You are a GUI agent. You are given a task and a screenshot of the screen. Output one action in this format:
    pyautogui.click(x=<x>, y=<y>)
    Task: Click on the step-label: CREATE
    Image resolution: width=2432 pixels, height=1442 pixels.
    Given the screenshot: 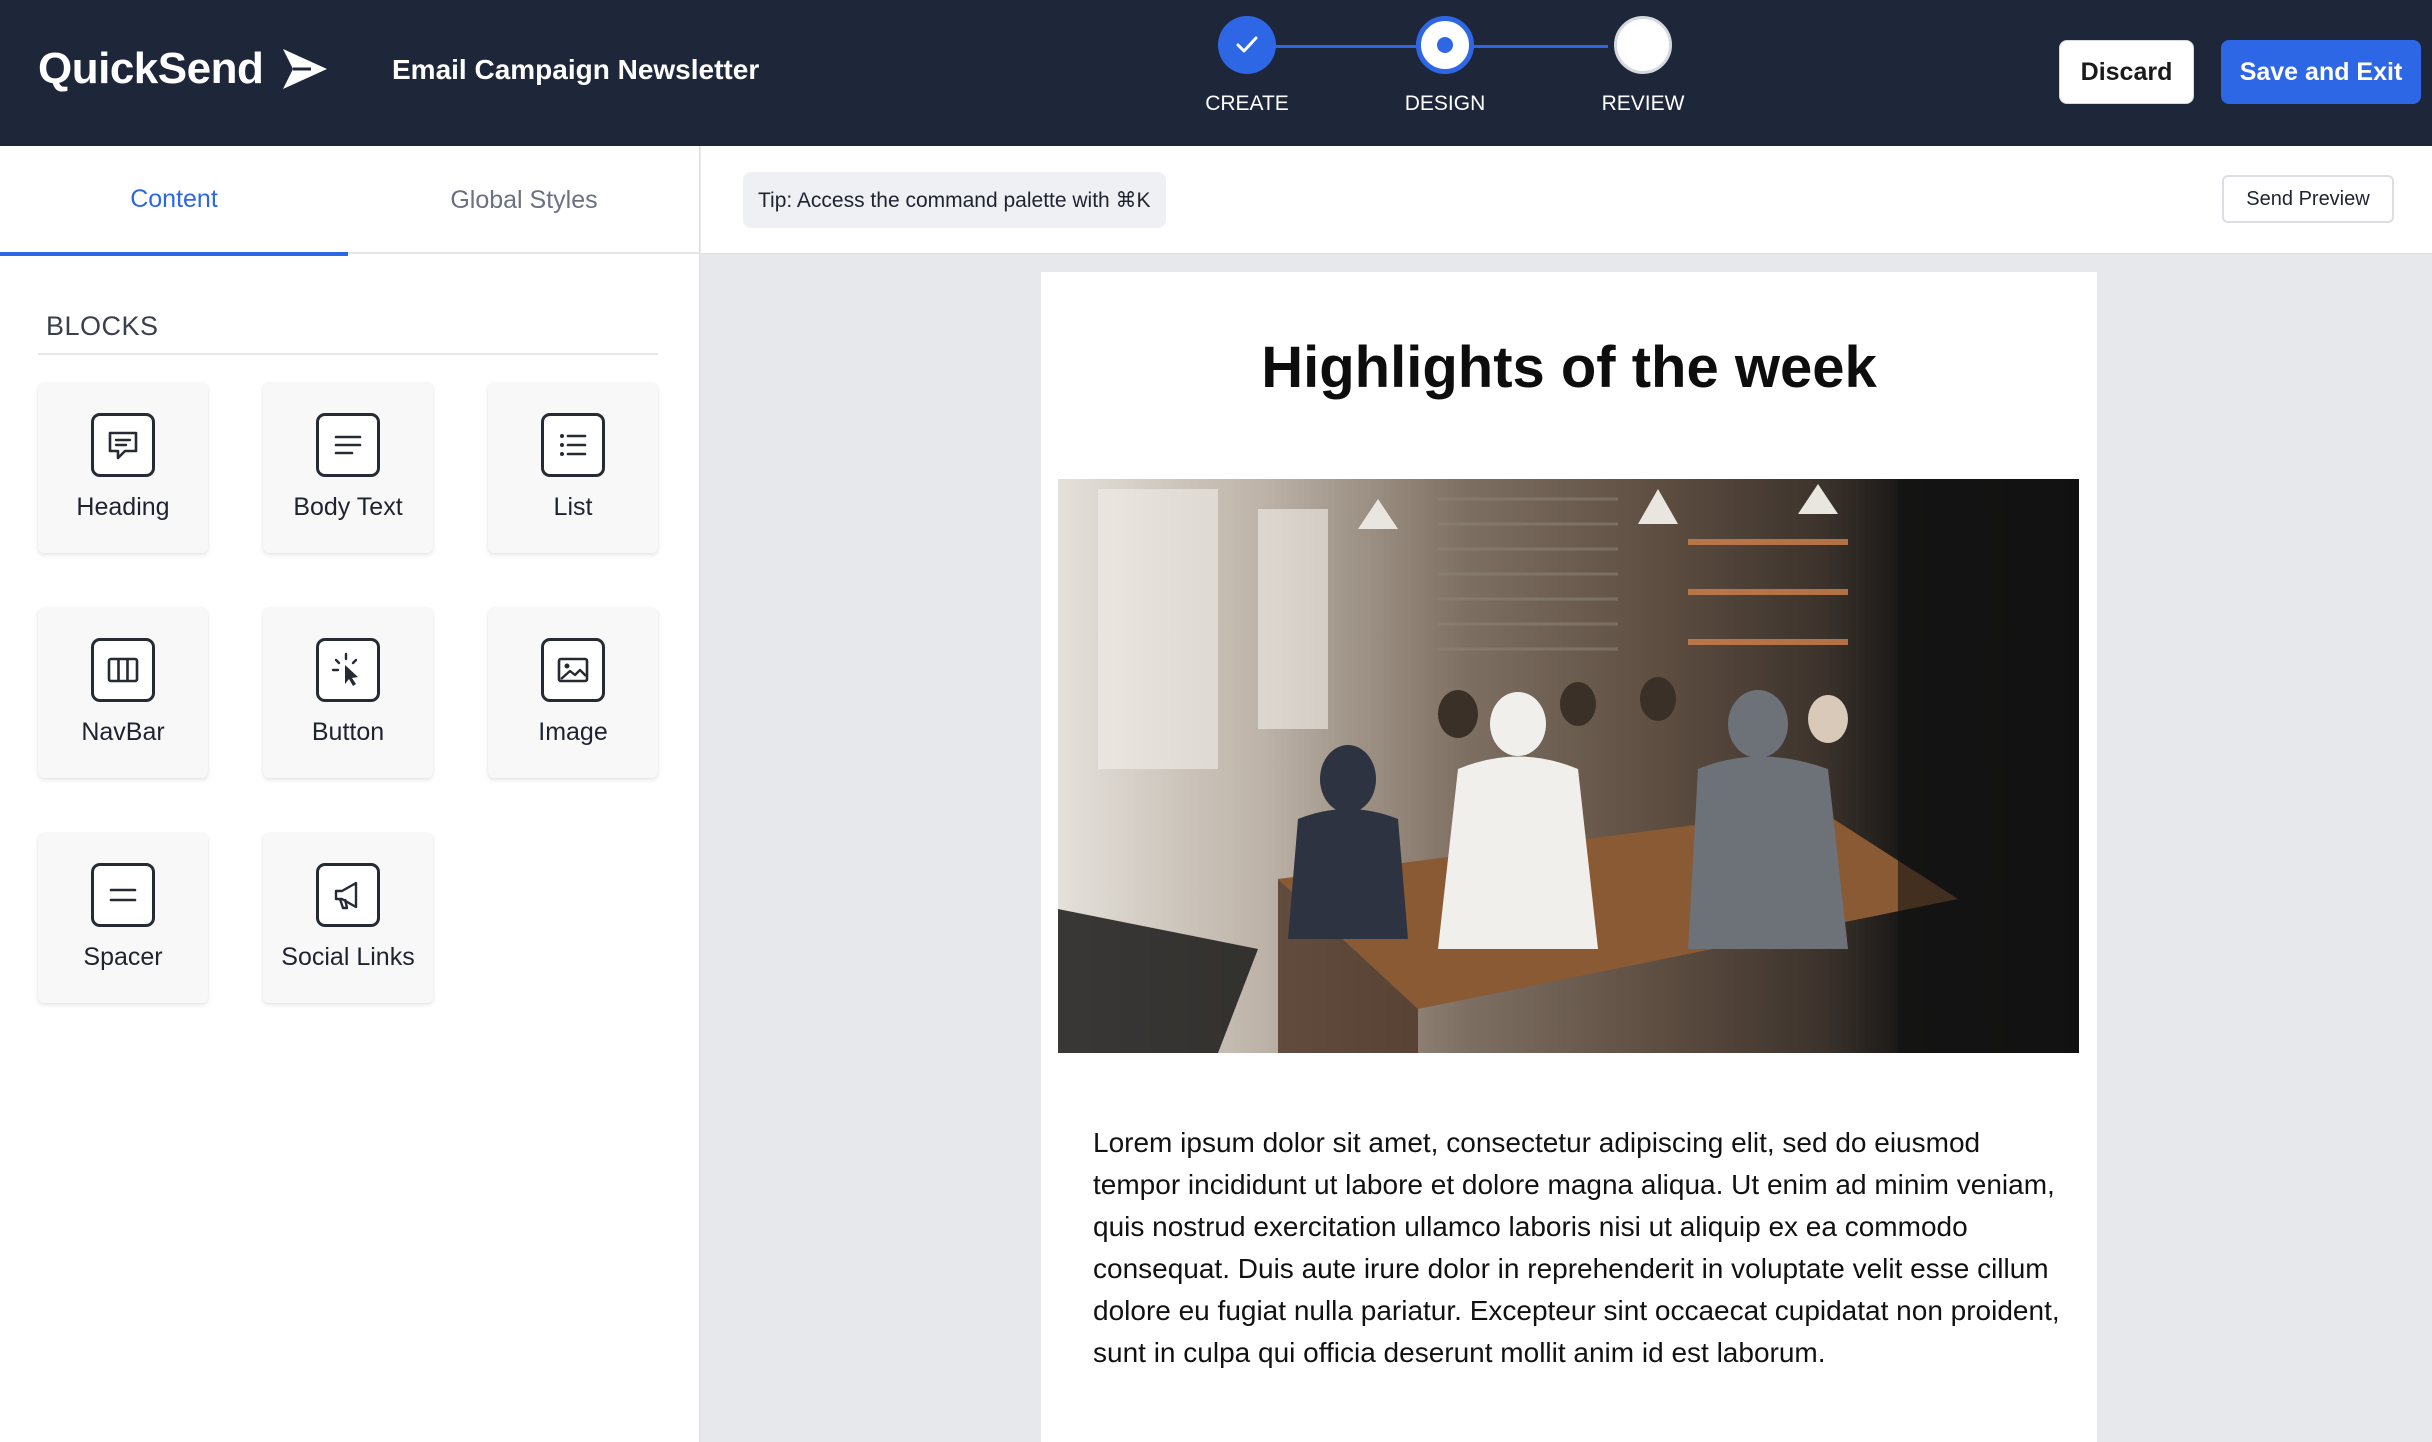 What is the action you would take?
    pyautogui.click(x=1247, y=103)
    